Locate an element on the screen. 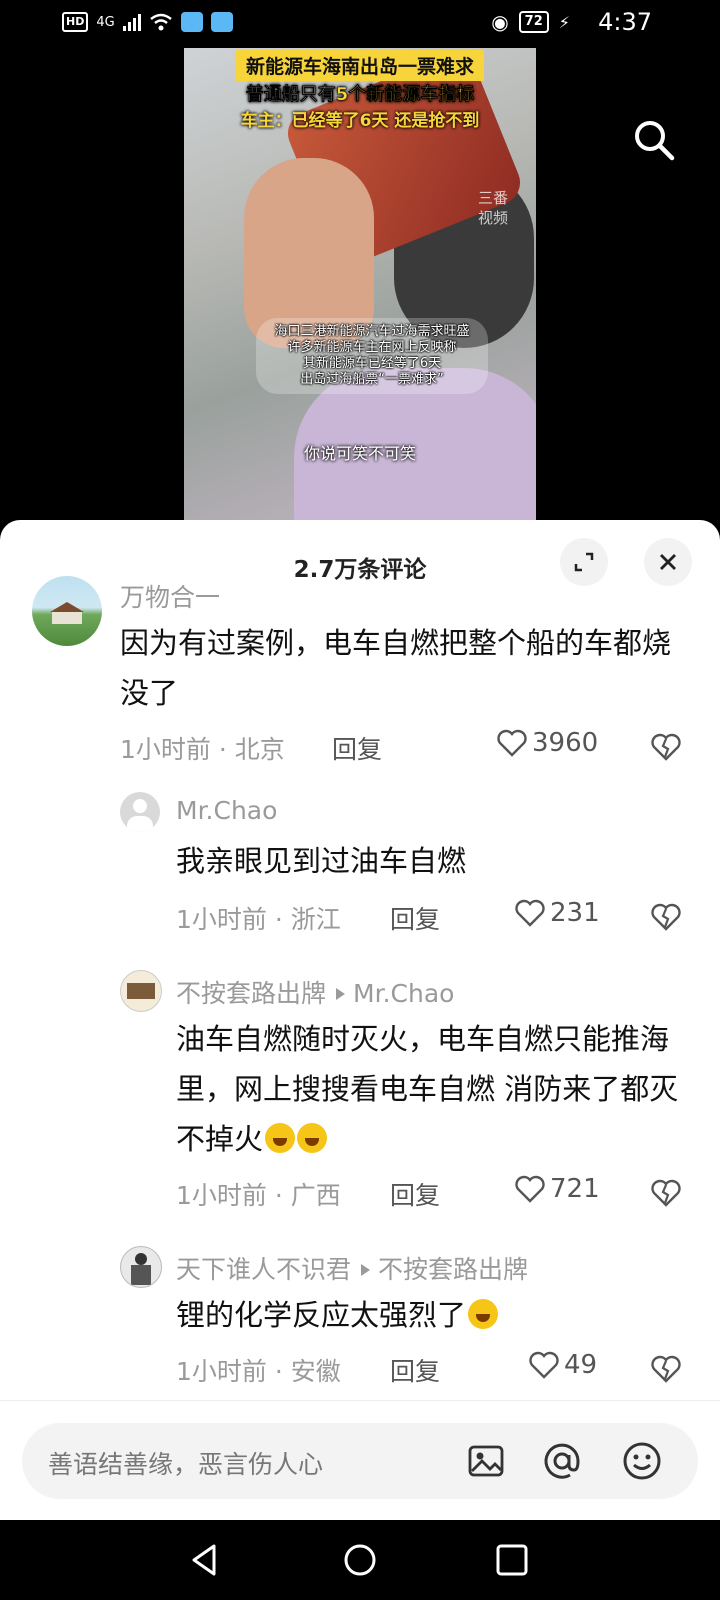 This screenshot has height=1600, width=720. comment-meta: 1小时前 · 浙江 is located at coordinates (258, 919).